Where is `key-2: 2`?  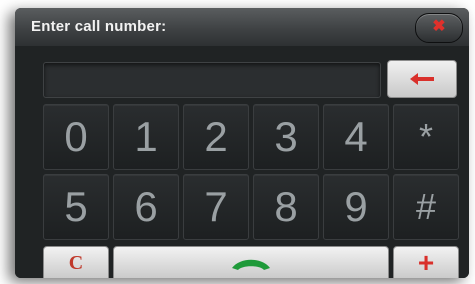
key-2: 2 is located at coordinates (216, 137).